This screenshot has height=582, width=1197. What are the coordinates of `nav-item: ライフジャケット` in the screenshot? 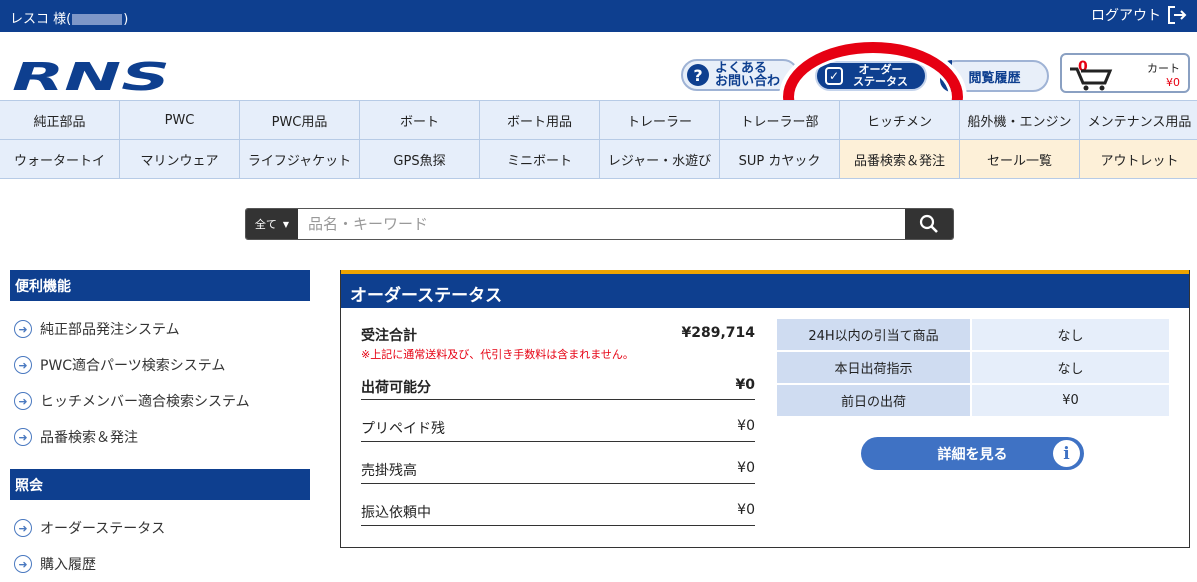 It's located at (300, 159).